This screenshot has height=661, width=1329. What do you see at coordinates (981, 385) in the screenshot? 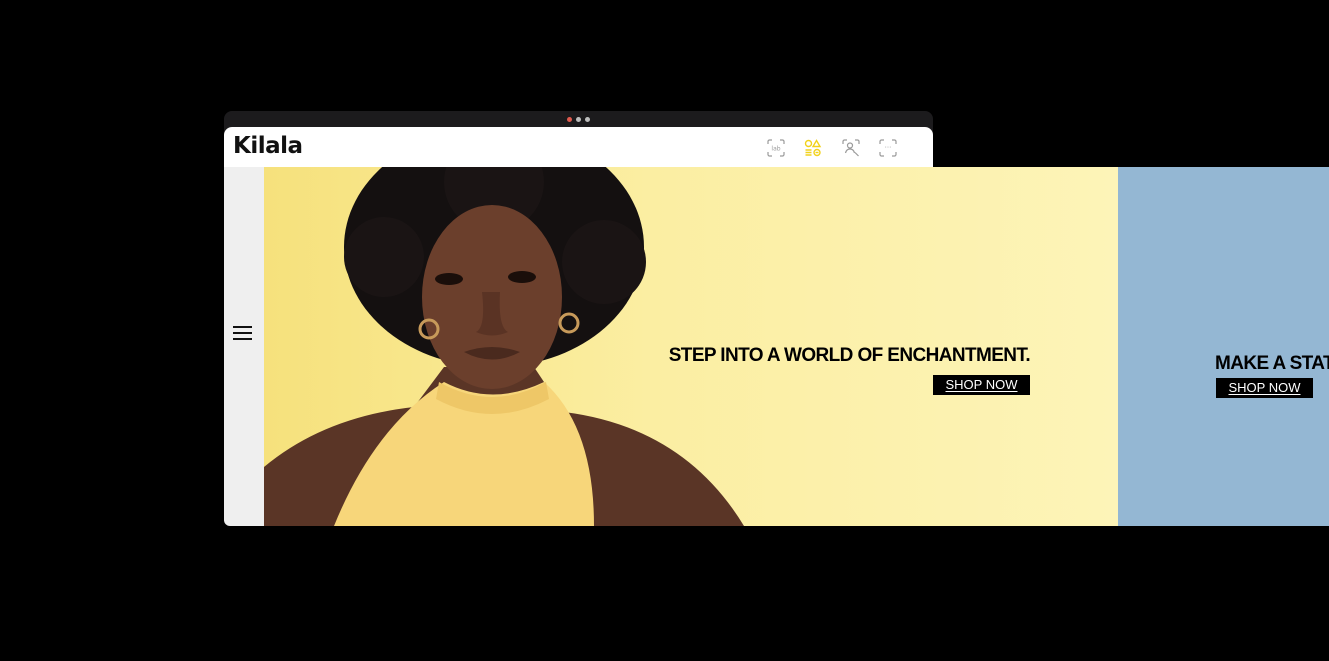
I see `shop-now-button: SHOP NOW` at bounding box center [981, 385].